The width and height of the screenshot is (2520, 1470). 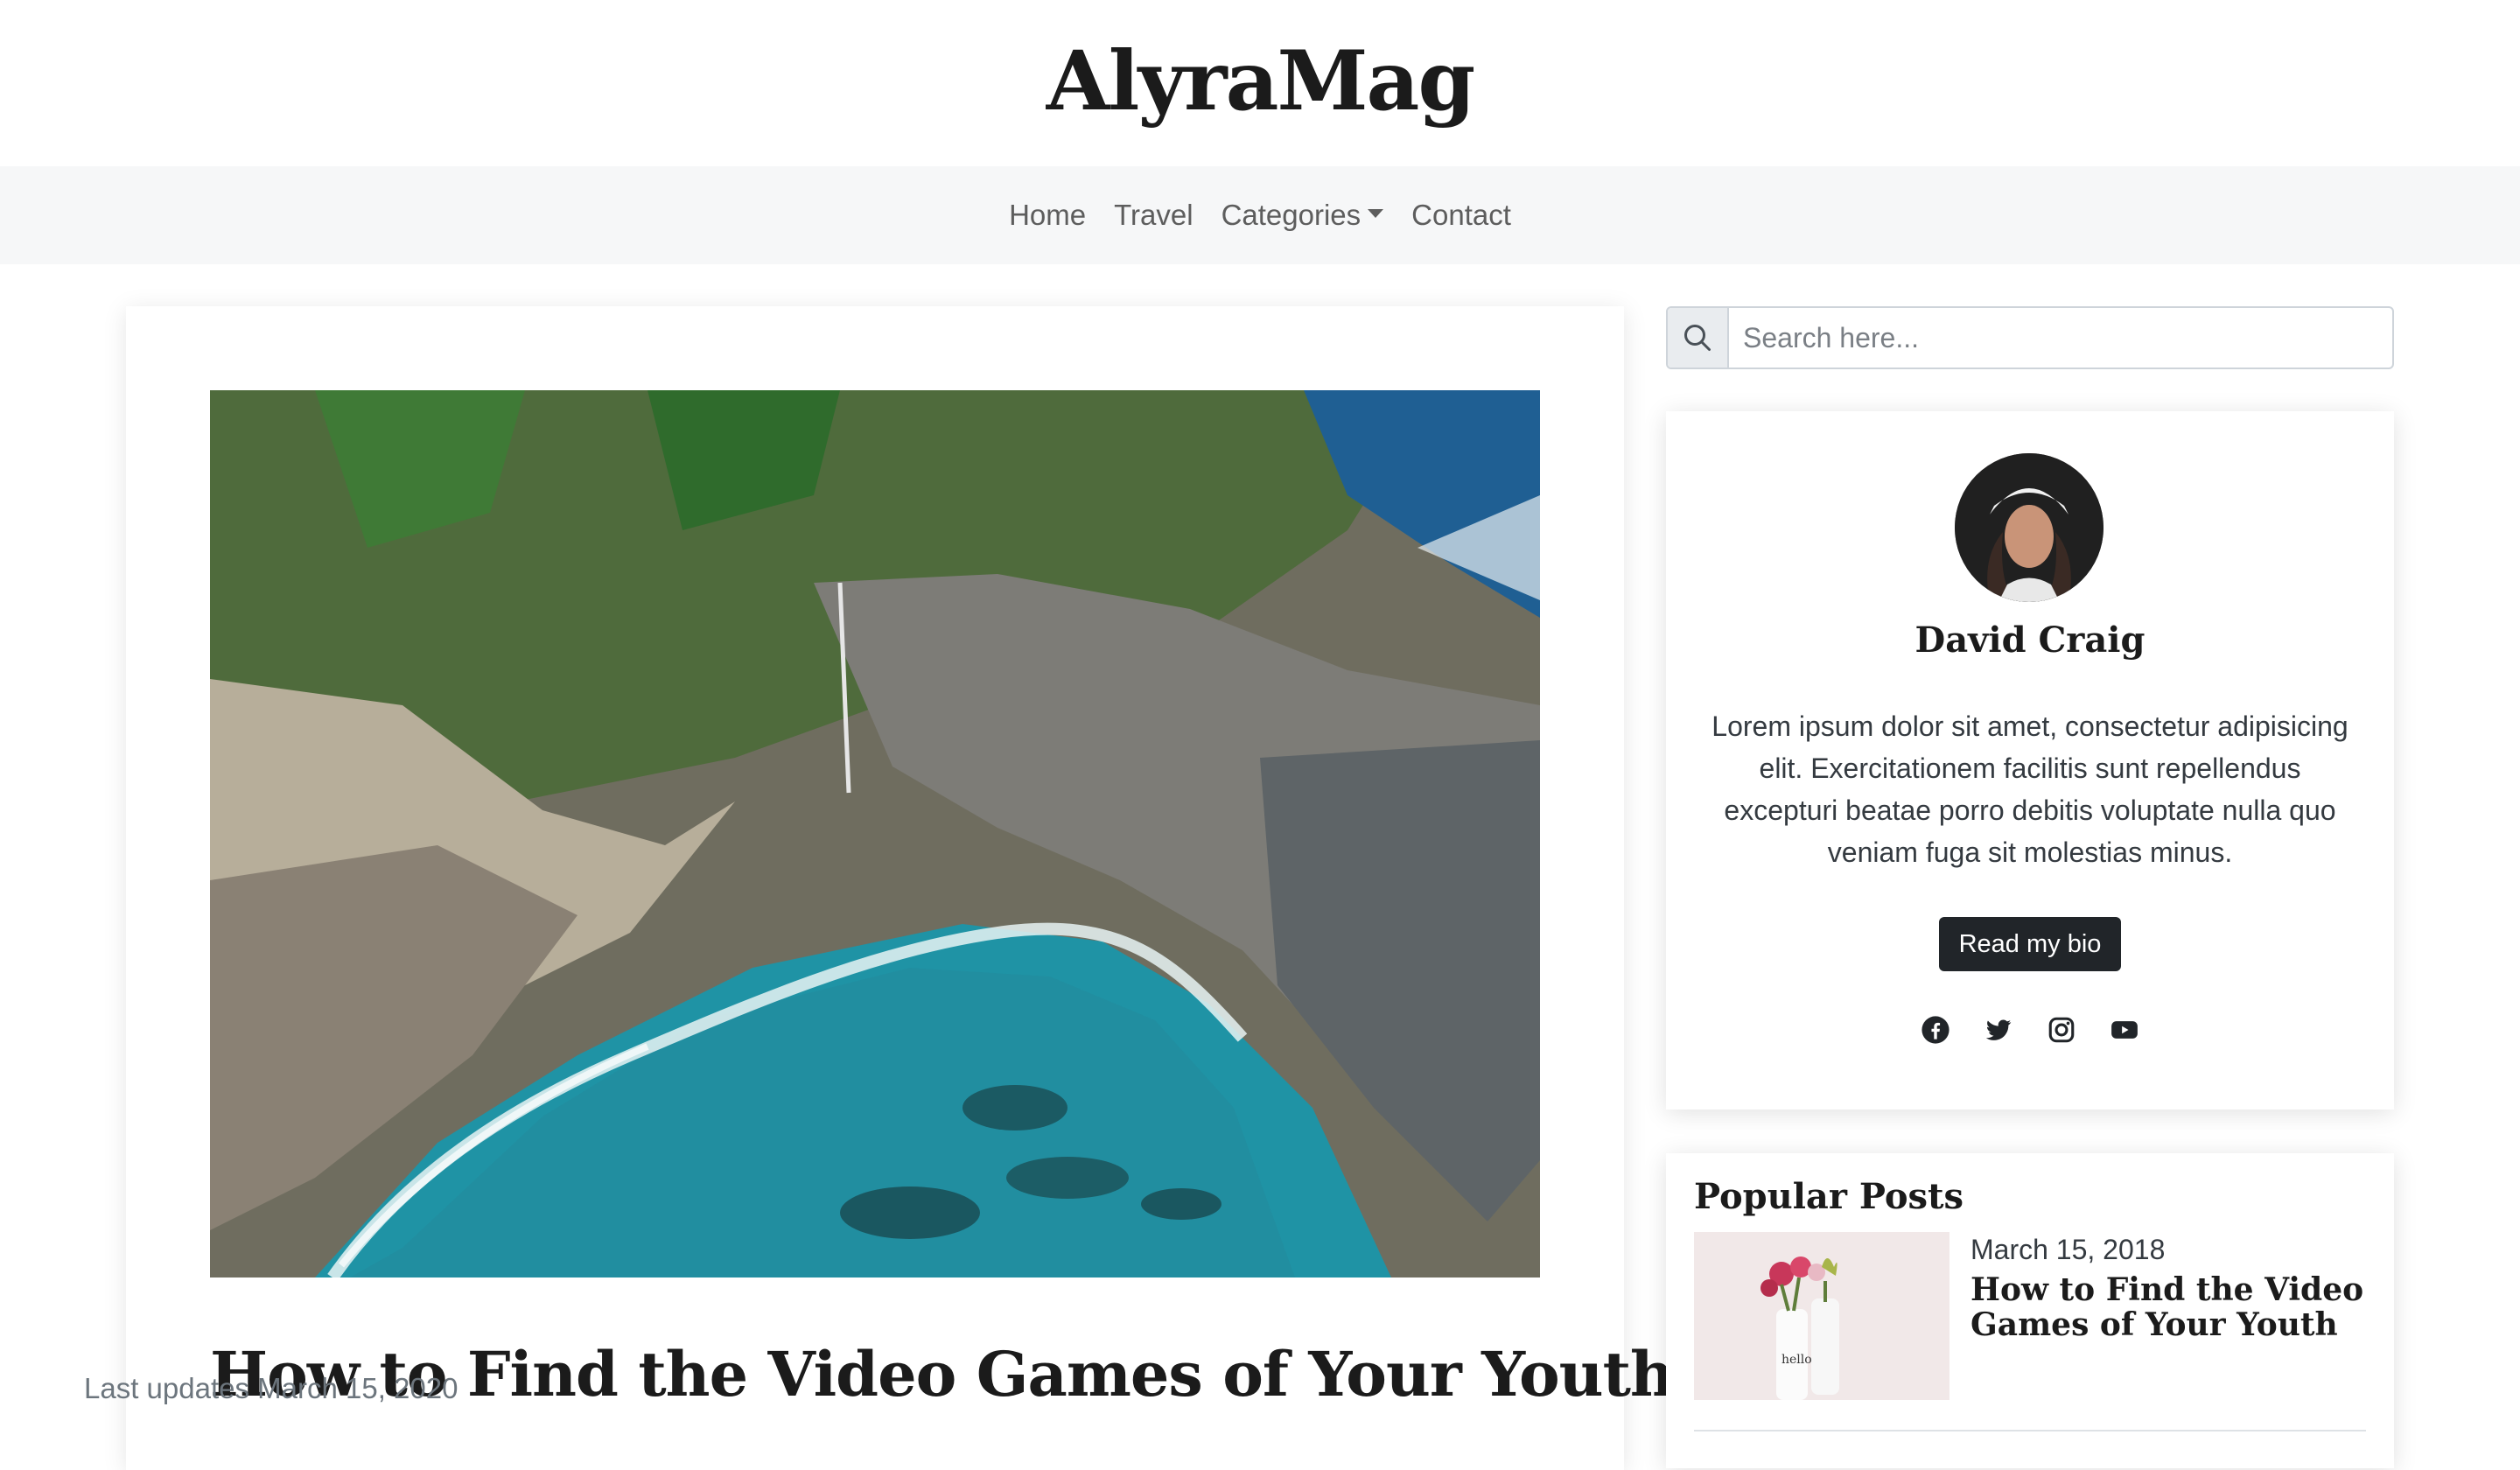 What do you see at coordinates (1822, 1316) in the screenshot?
I see `popular-post-thumbnail: hello` at bounding box center [1822, 1316].